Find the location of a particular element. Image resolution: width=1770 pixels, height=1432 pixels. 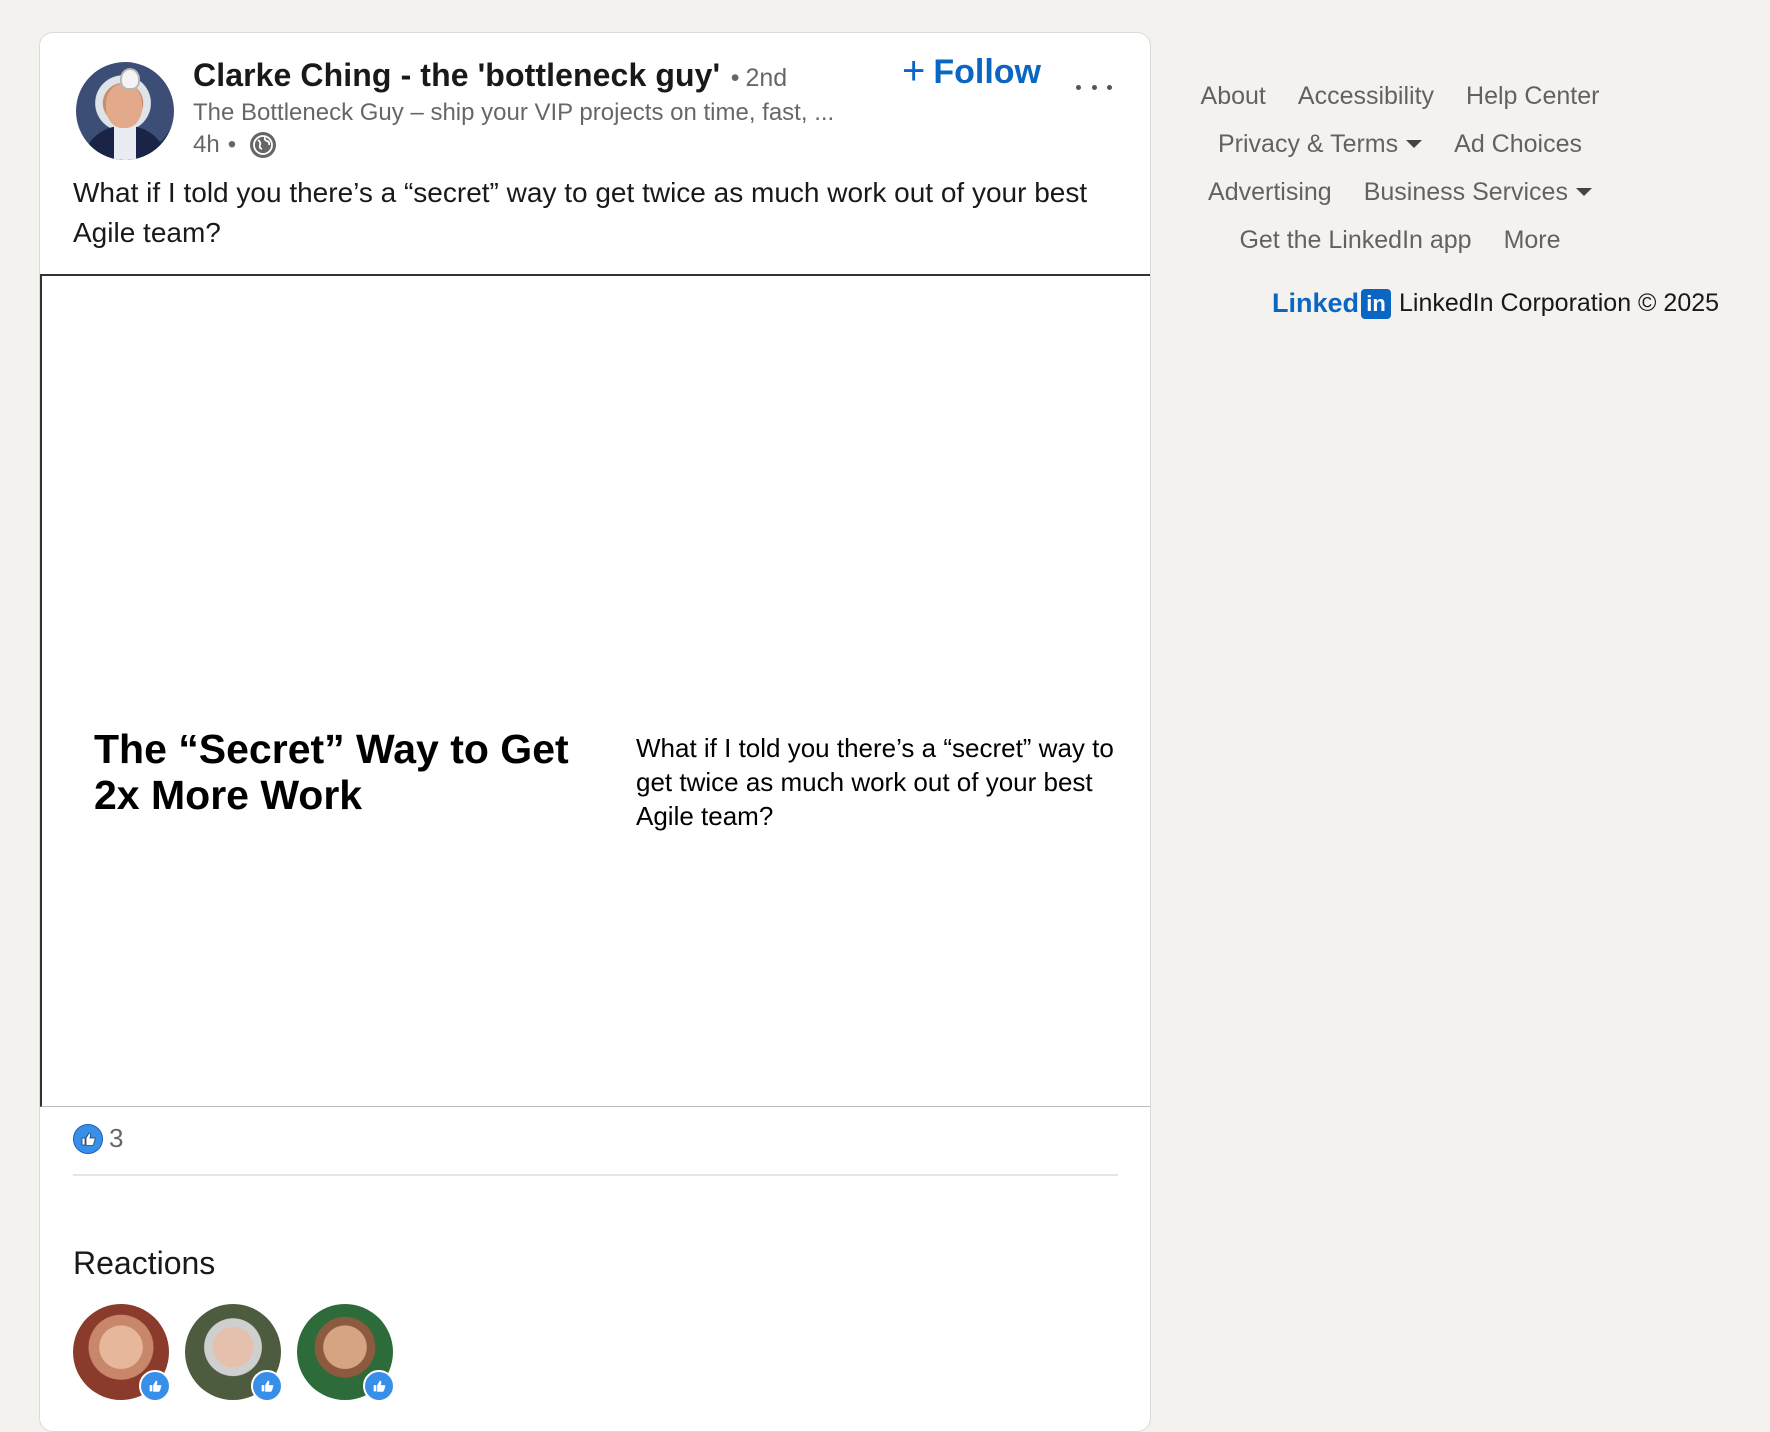

reaction-summary: 3 is located at coordinates (98, 1138).